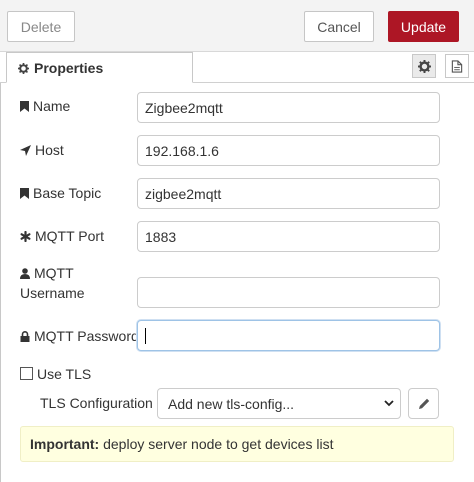 This screenshot has width=474, height=482. I want to click on asterisk-icon, so click(25, 236).